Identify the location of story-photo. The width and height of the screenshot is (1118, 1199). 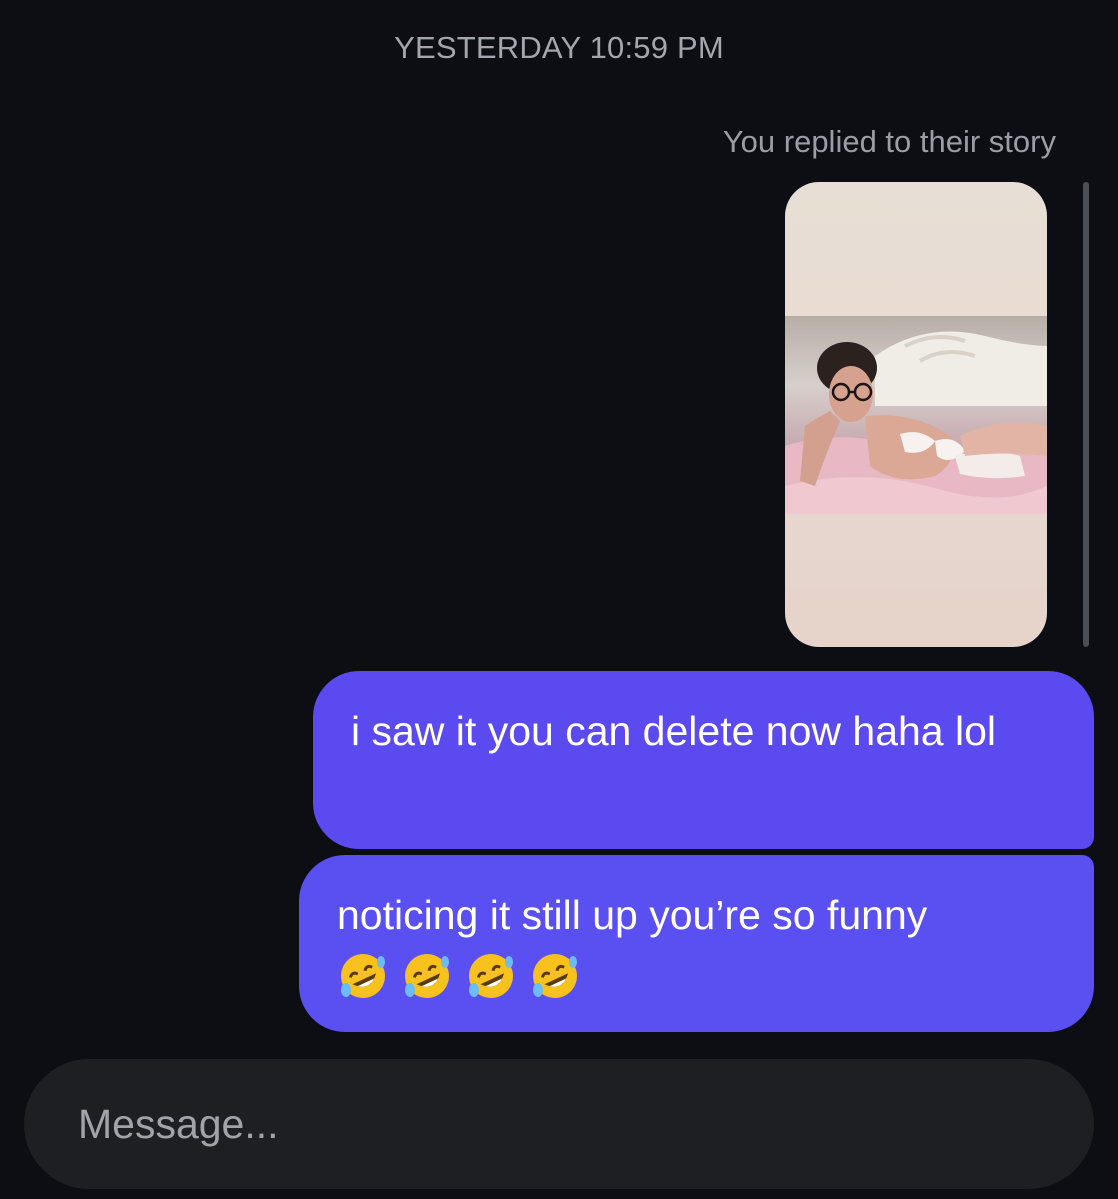
(916, 415).